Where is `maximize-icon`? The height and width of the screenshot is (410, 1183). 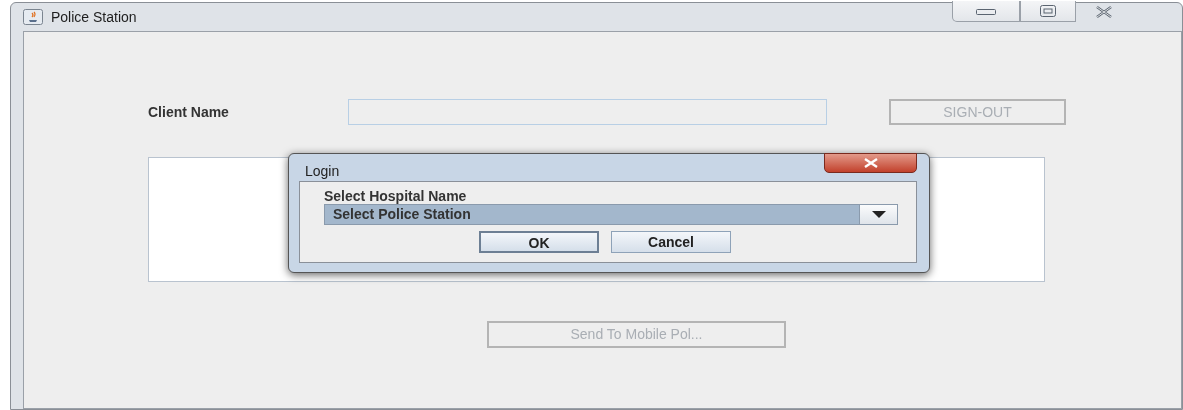 maximize-icon is located at coordinates (1048, 11).